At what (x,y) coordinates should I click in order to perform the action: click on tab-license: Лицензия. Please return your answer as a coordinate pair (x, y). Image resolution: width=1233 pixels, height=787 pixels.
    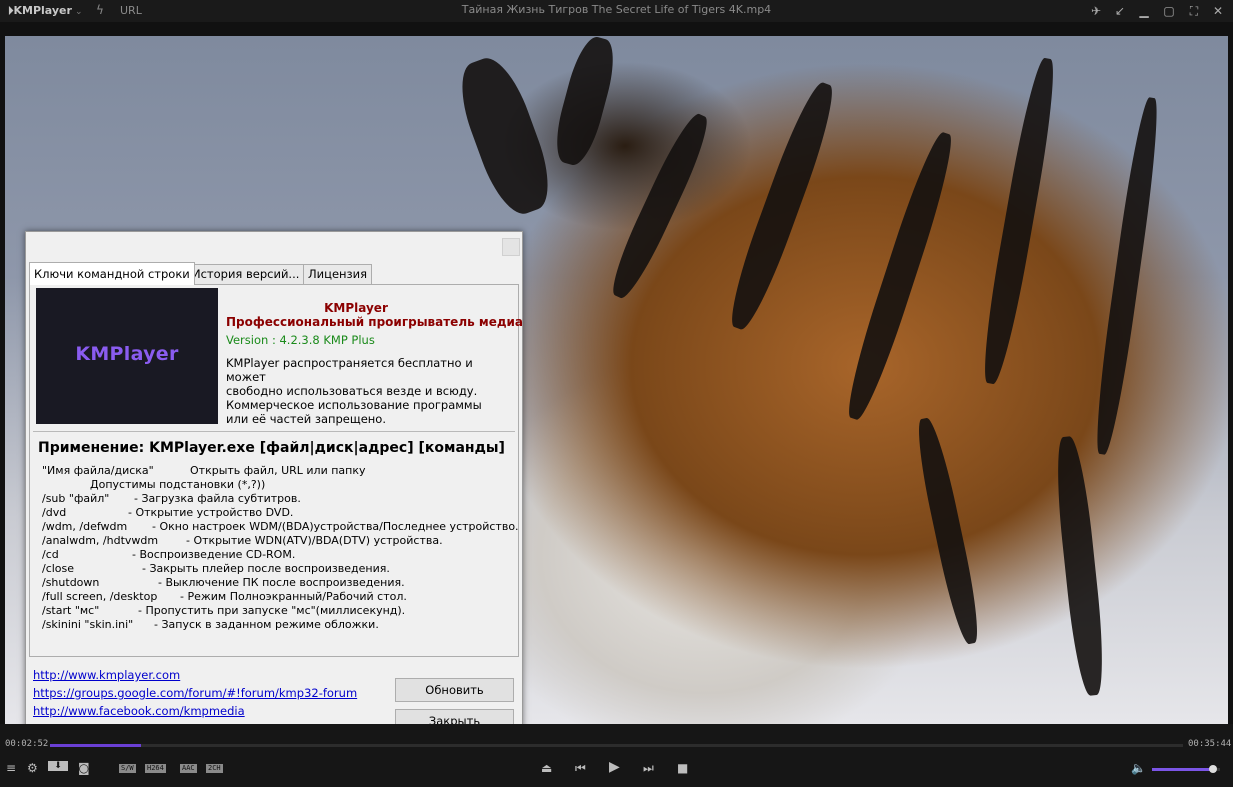
    Looking at the image, I should click on (338, 274).